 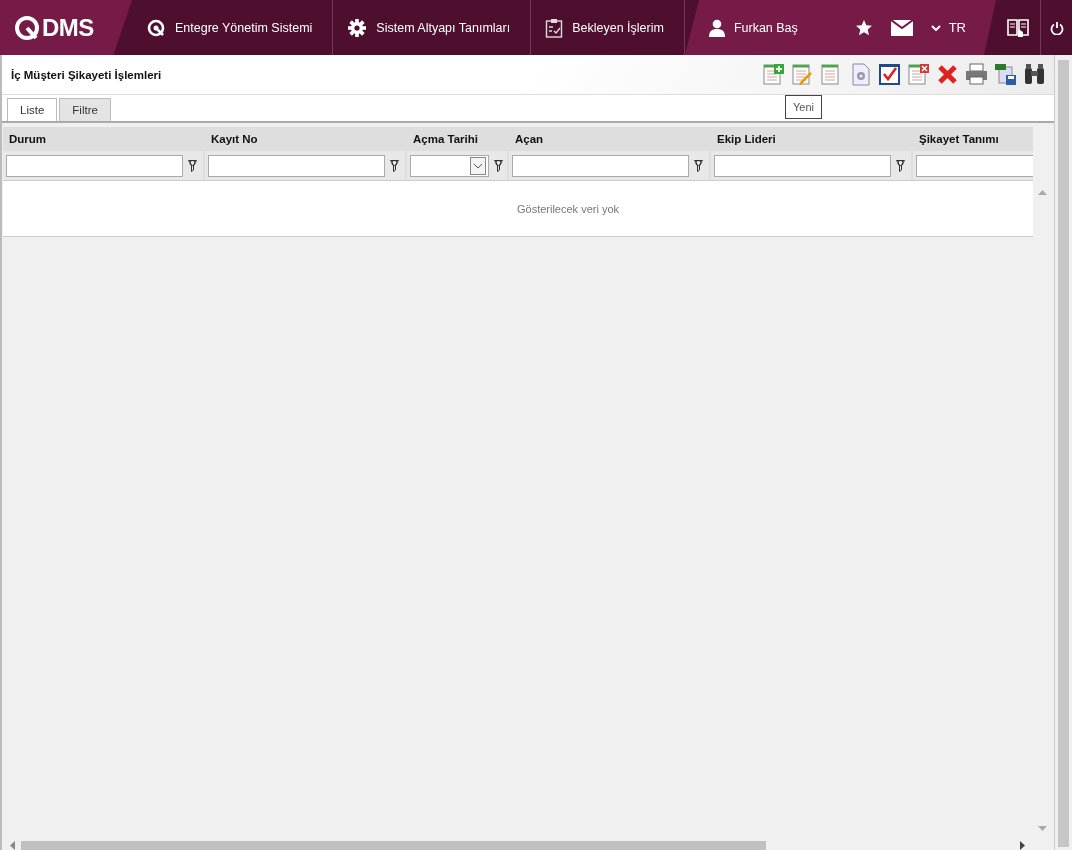 What do you see at coordinates (32, 109) in the screenshot?
I see `tab: Liste` at bounding box center [32, 109].